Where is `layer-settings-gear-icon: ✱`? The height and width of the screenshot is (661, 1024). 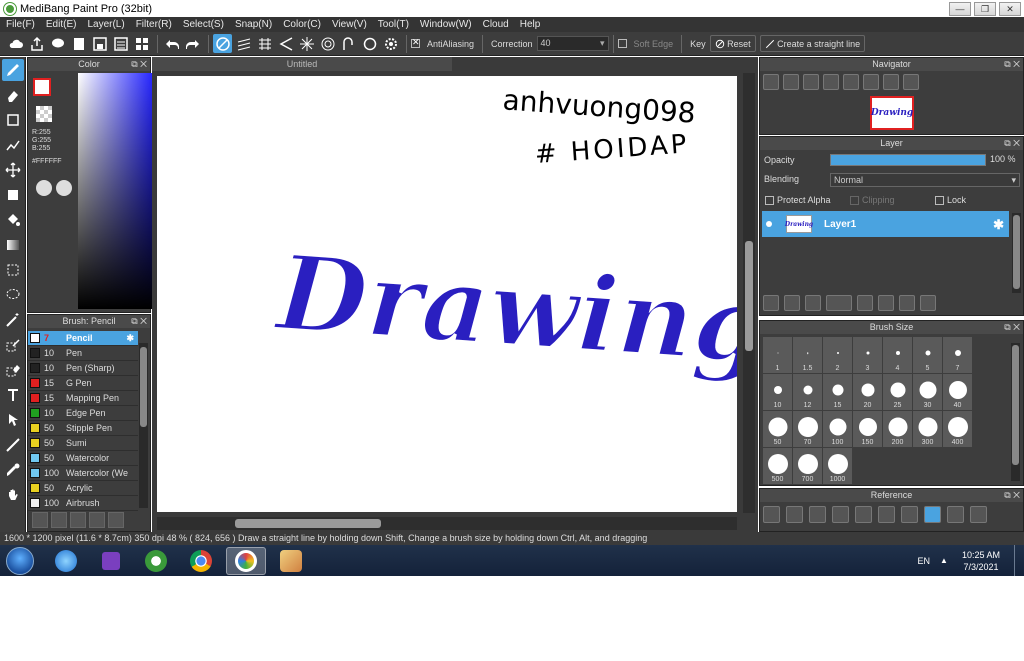
layer-settings-gear-icon: ✱ is located at coordinates (998, 225).